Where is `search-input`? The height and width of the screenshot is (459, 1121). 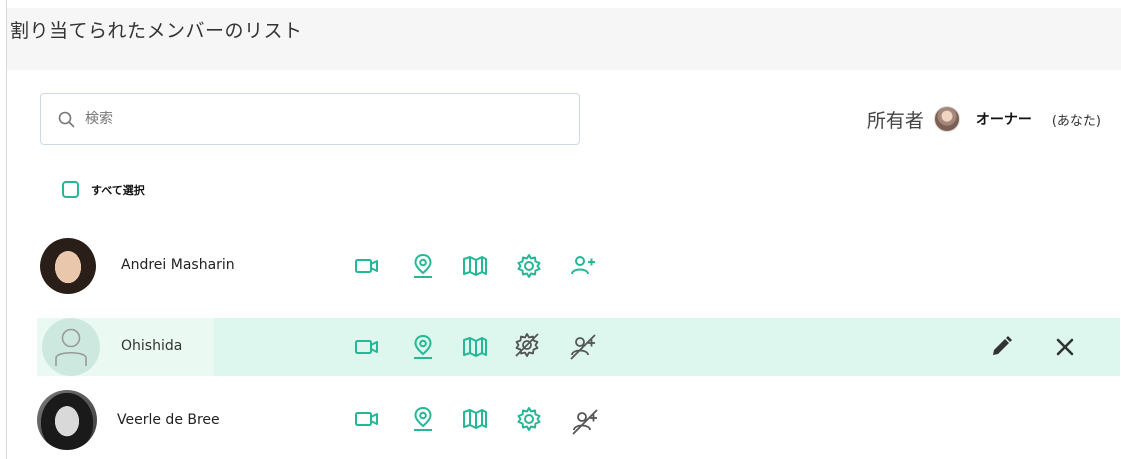 search-input is located at coordinates (325, 119).